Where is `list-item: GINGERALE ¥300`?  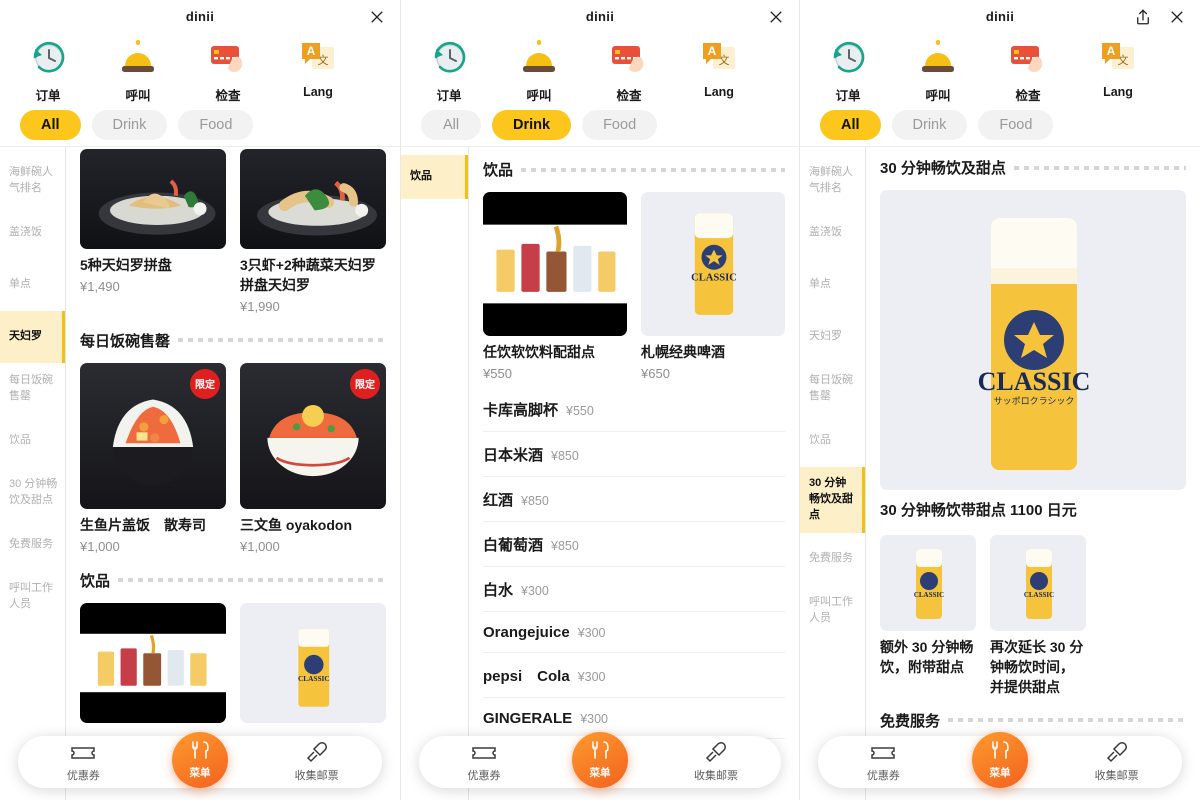 list-item: GINGERALE ¥300 is located at coordinates (634, 718).